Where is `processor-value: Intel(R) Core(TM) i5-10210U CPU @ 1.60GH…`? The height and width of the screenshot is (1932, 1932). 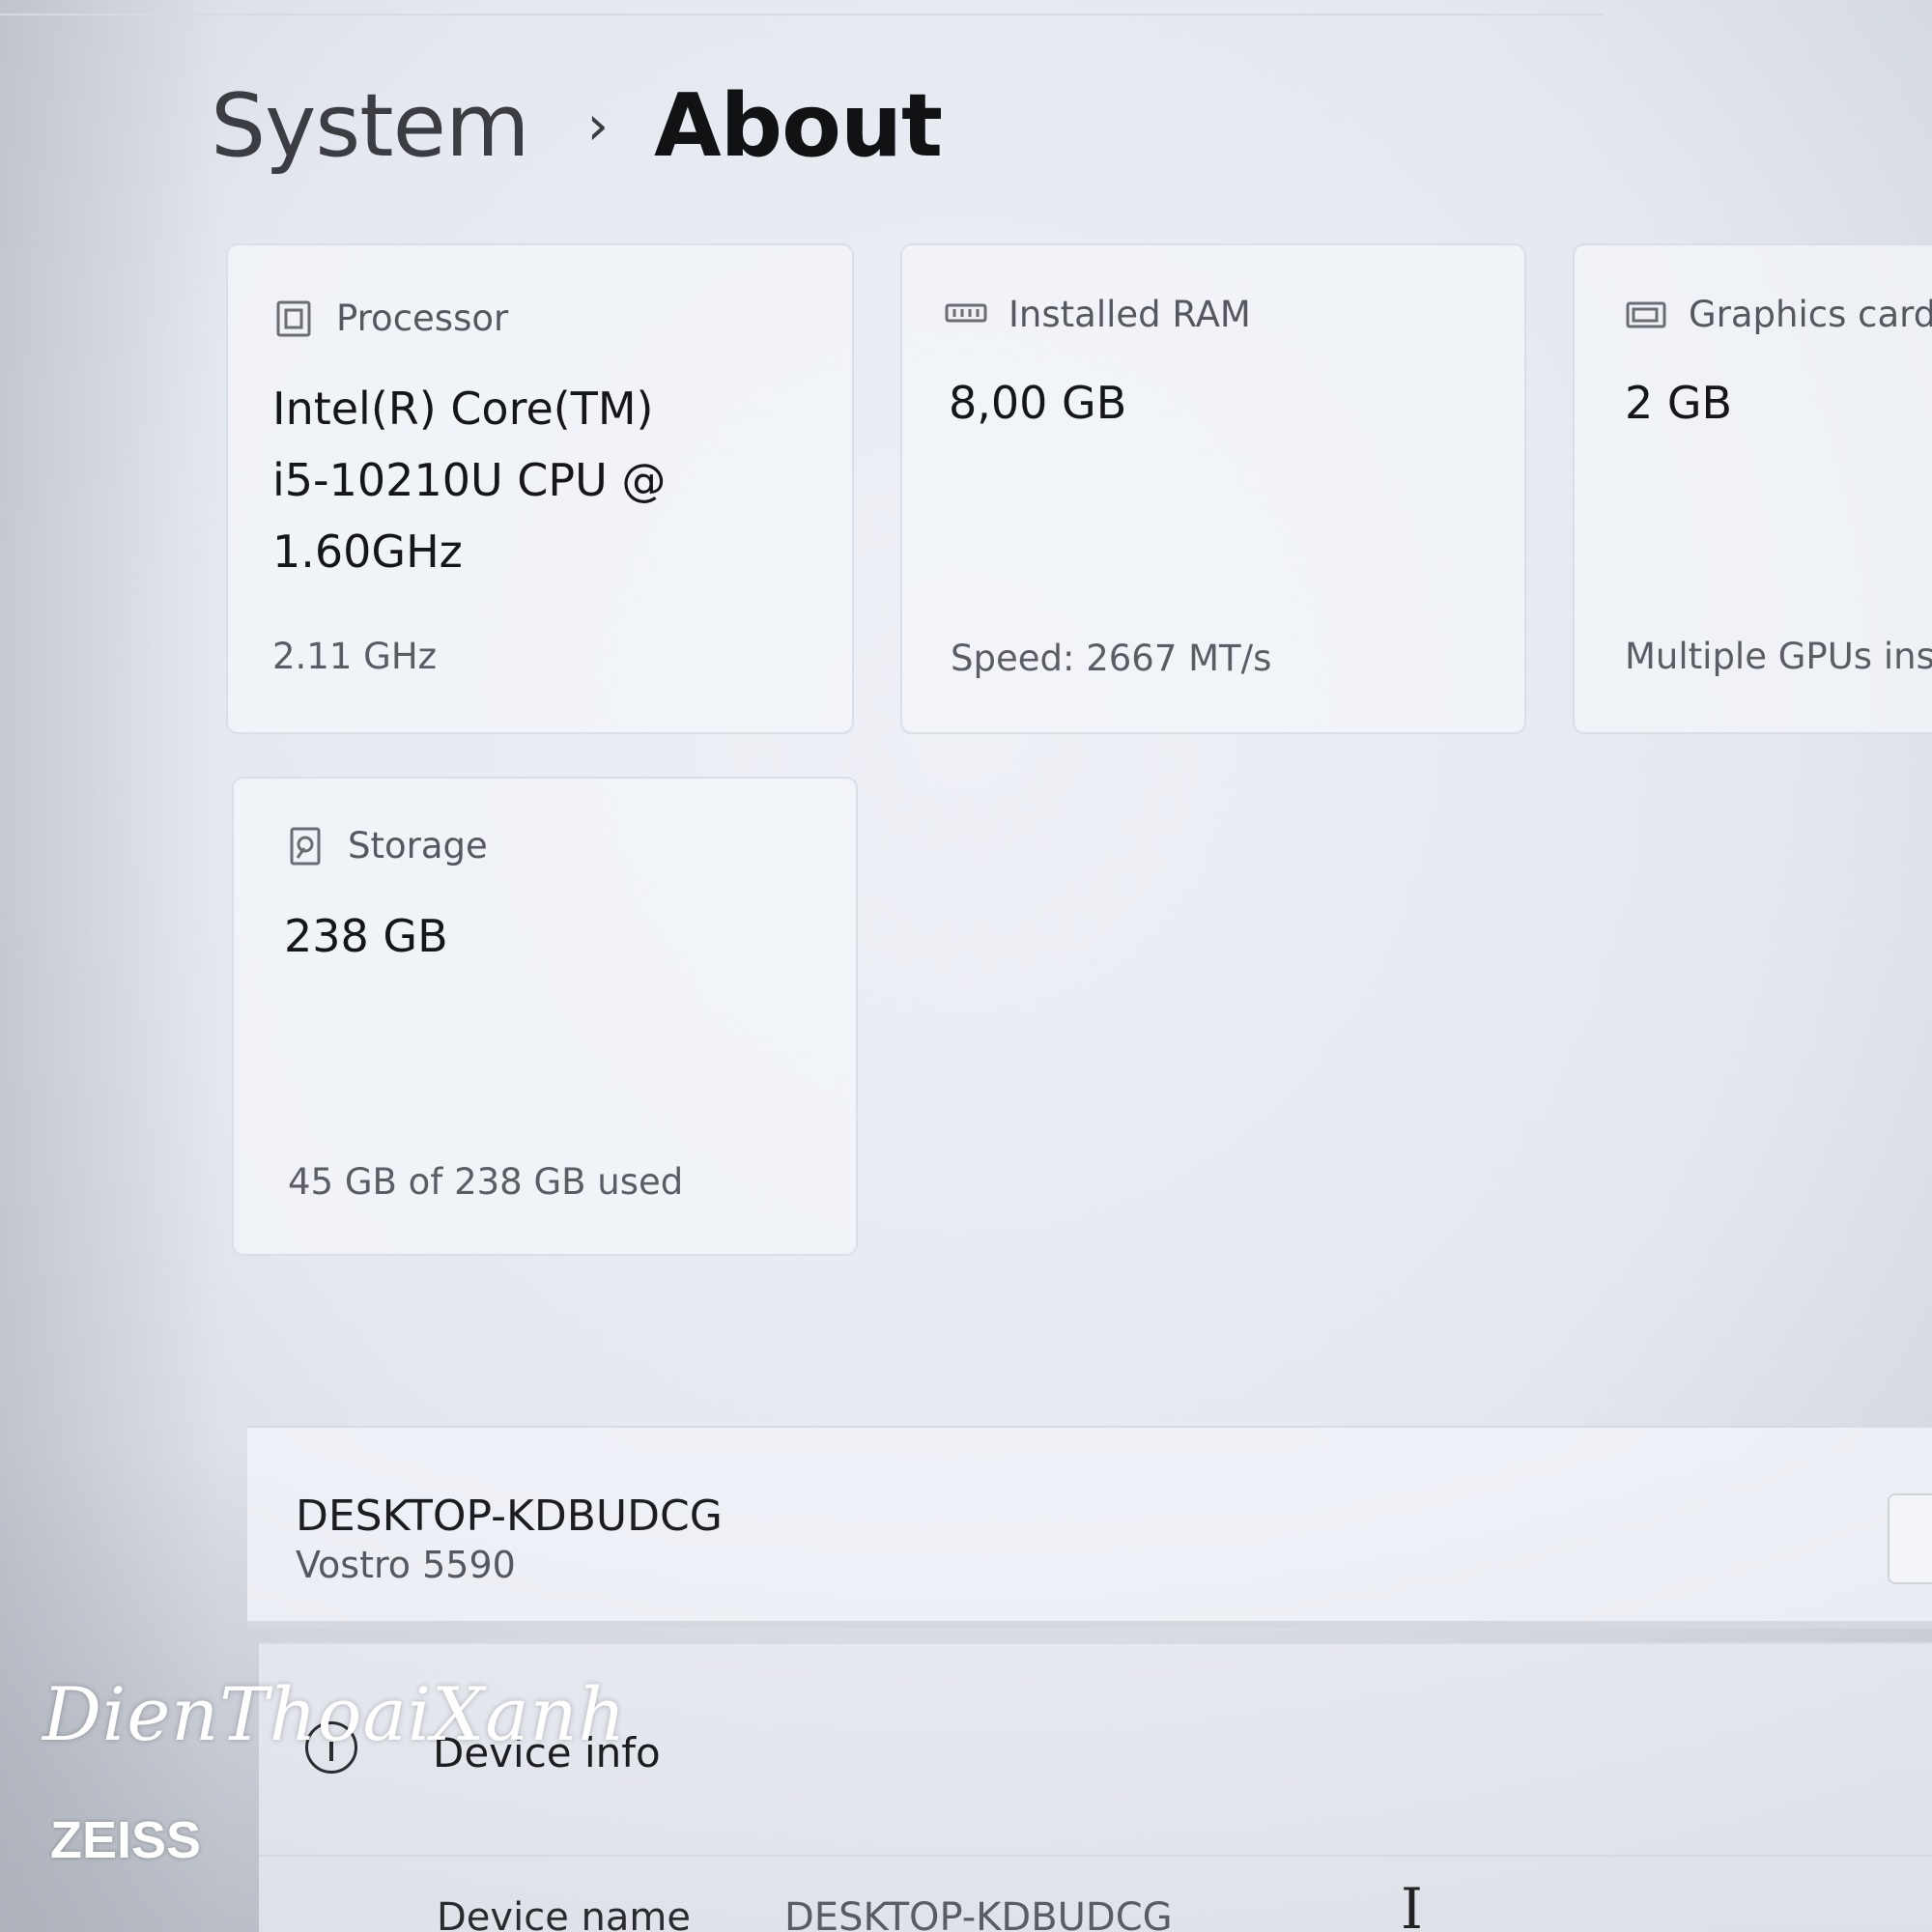
processor-value: Intel(R) Core(TM) i5-10210U CPU @ 1.60GH… is located at coordinates (469, 480).